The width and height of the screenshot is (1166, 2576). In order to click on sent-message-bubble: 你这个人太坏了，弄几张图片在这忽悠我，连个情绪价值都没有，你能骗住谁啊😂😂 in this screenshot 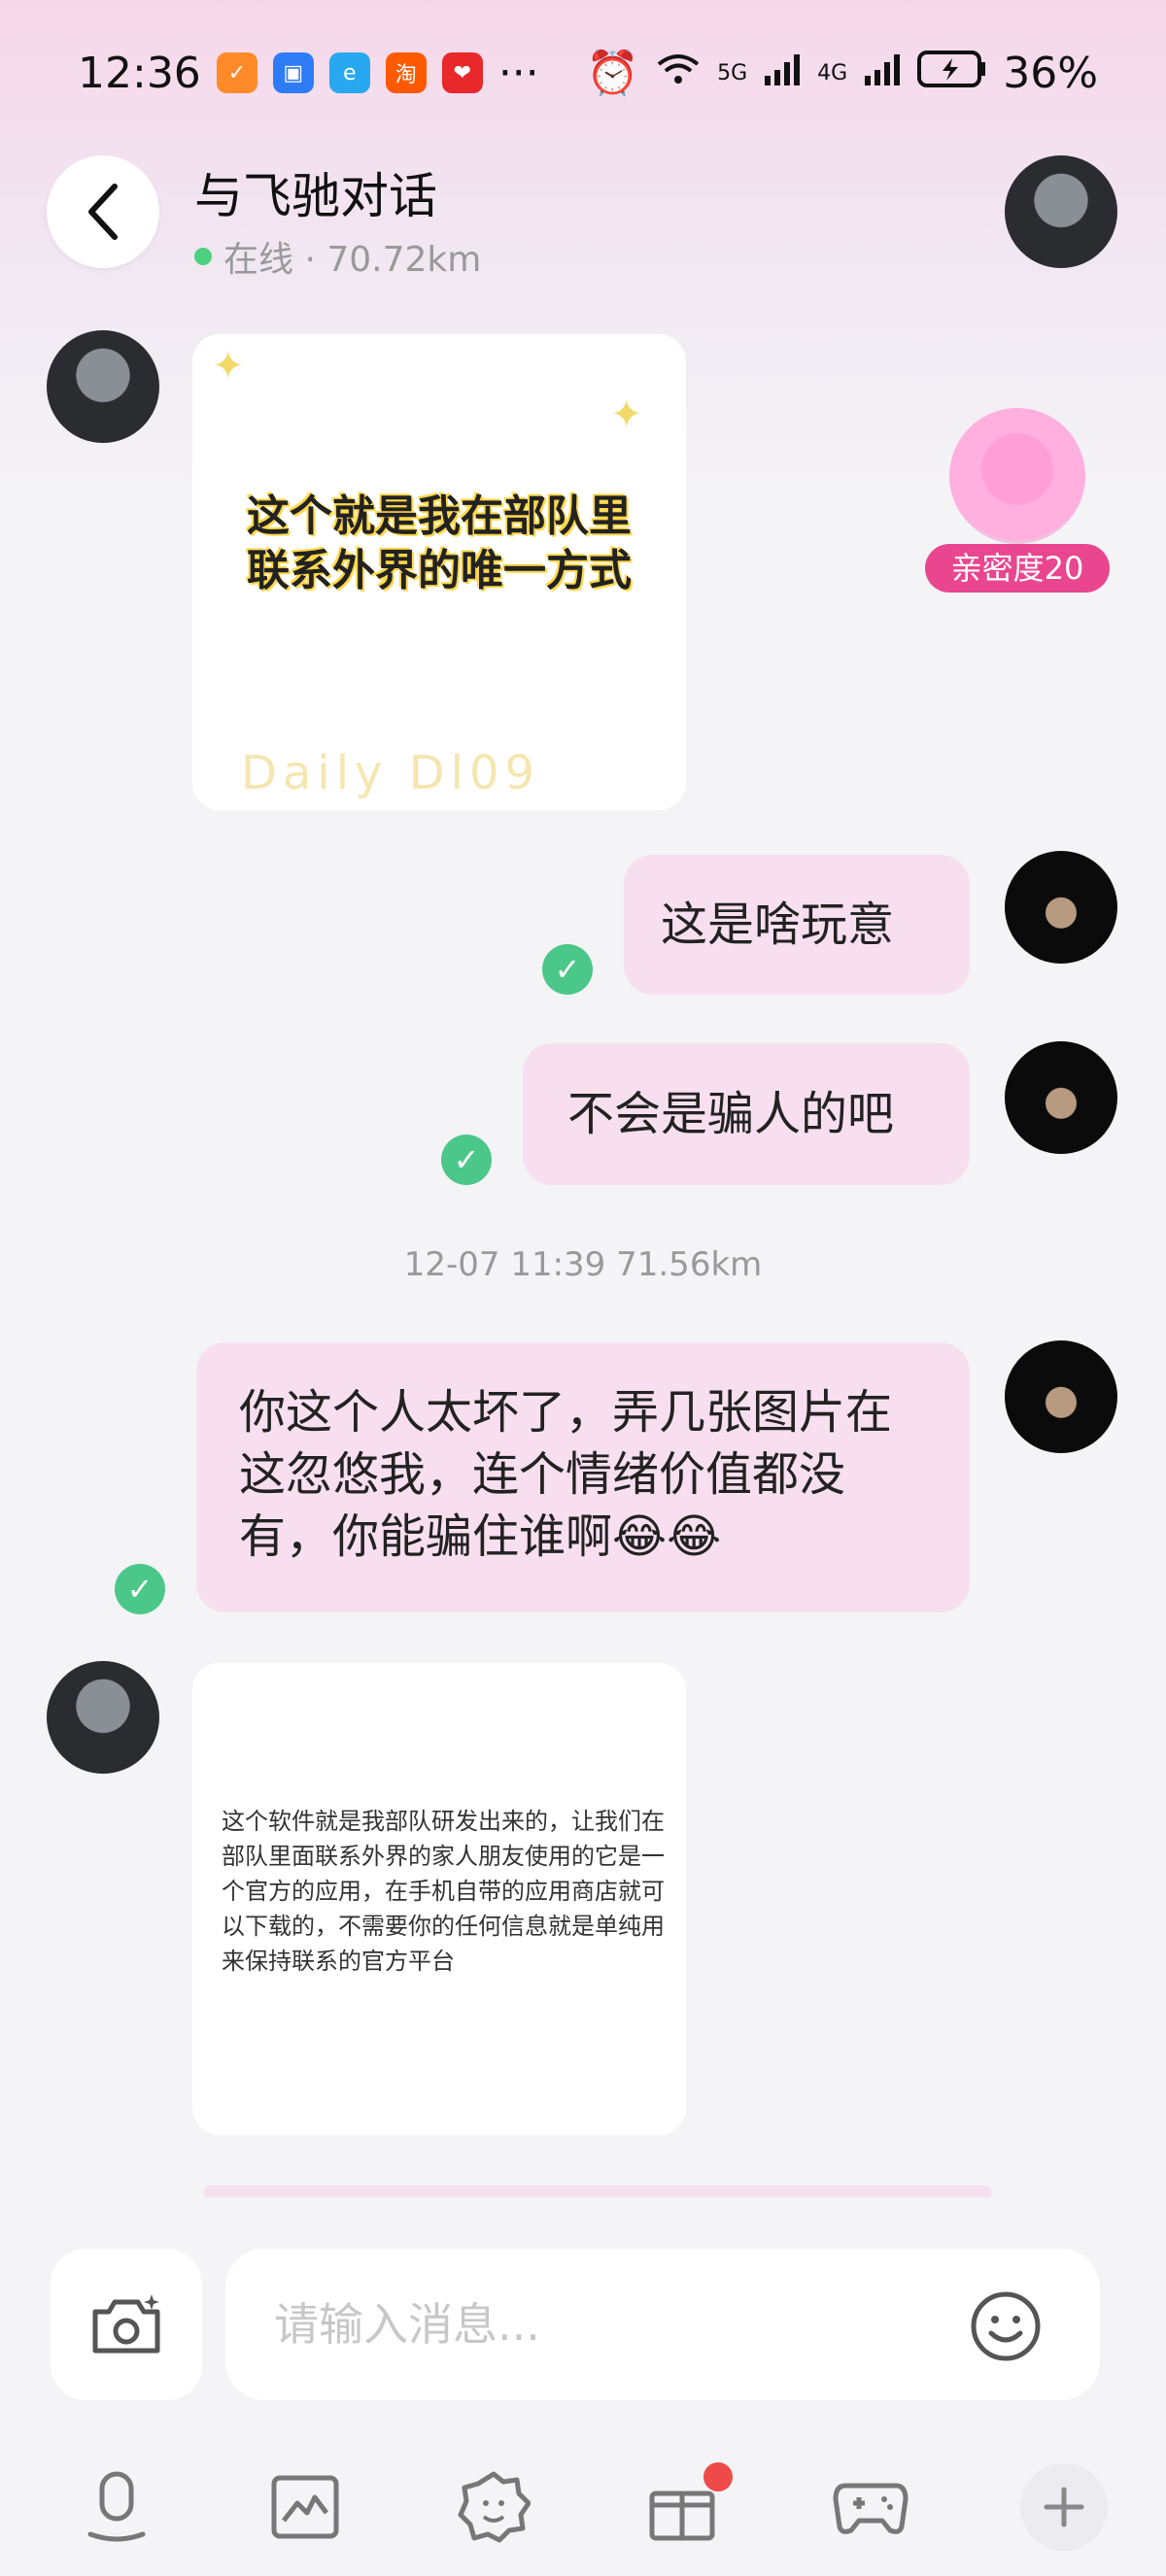, I will do `click(583, 1477)`.